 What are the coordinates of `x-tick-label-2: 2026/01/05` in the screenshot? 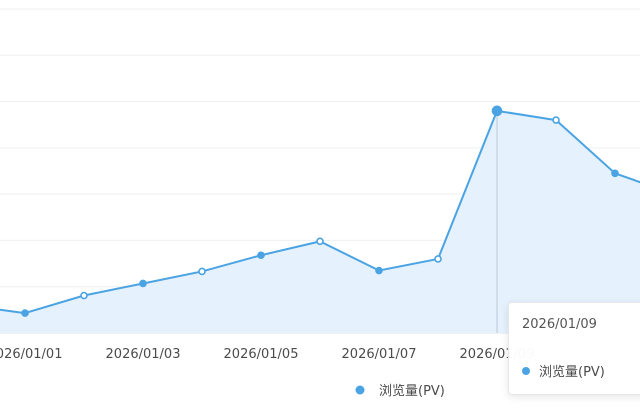 It's located at (261, 354).